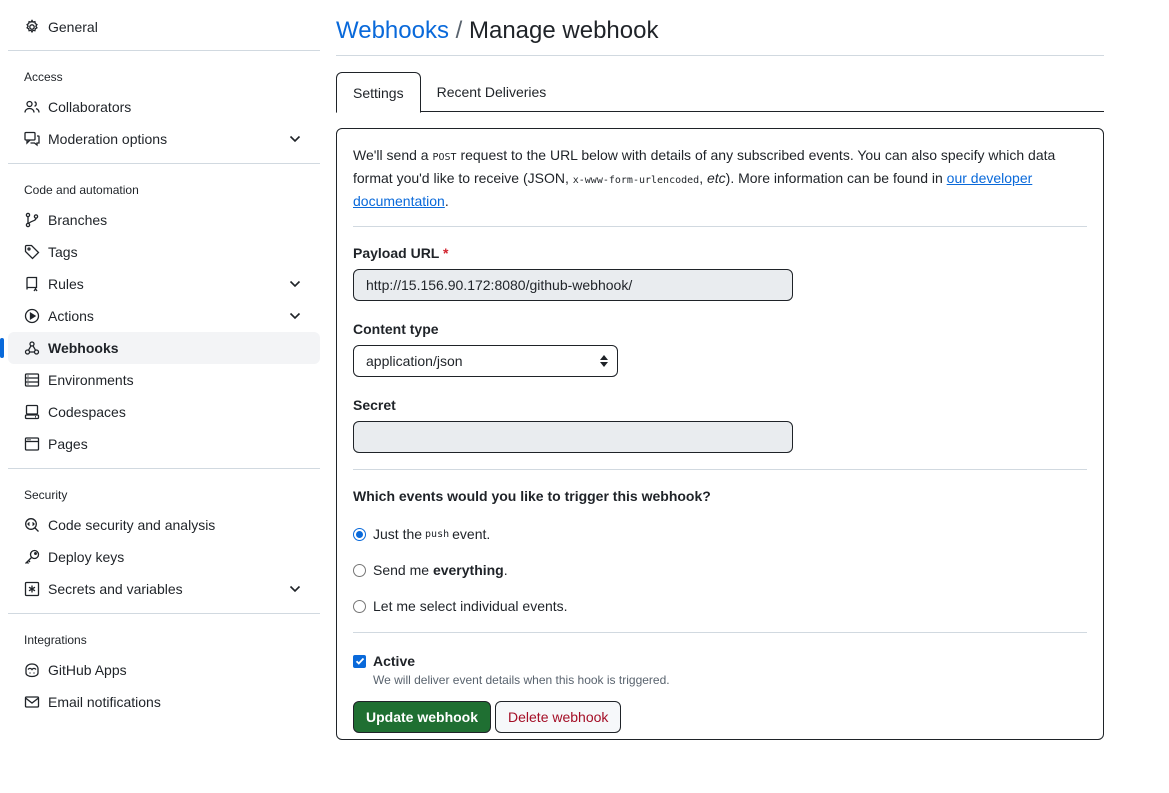 This screenshot has width=1169, height=793. Describe the element at coordinates (32, 525) in the screenshot. I see `codescan-icon` at that location.